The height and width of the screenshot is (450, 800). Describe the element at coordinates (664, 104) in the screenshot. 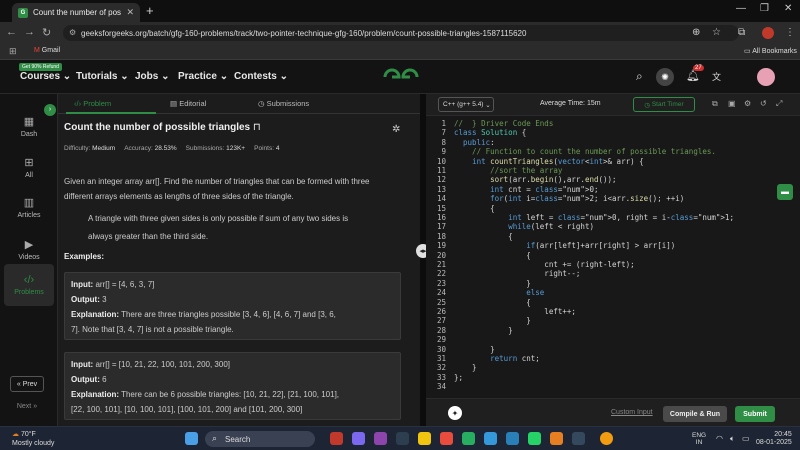

I see `start-timer-button: ◷ Start Timer` at that location.